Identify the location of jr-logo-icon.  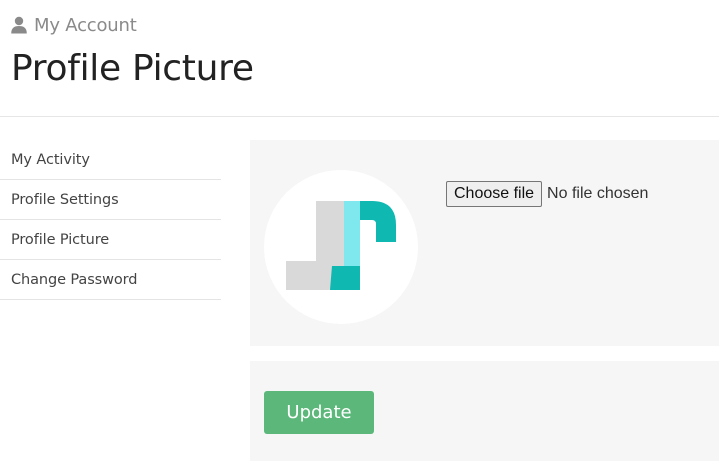
(341, 245).